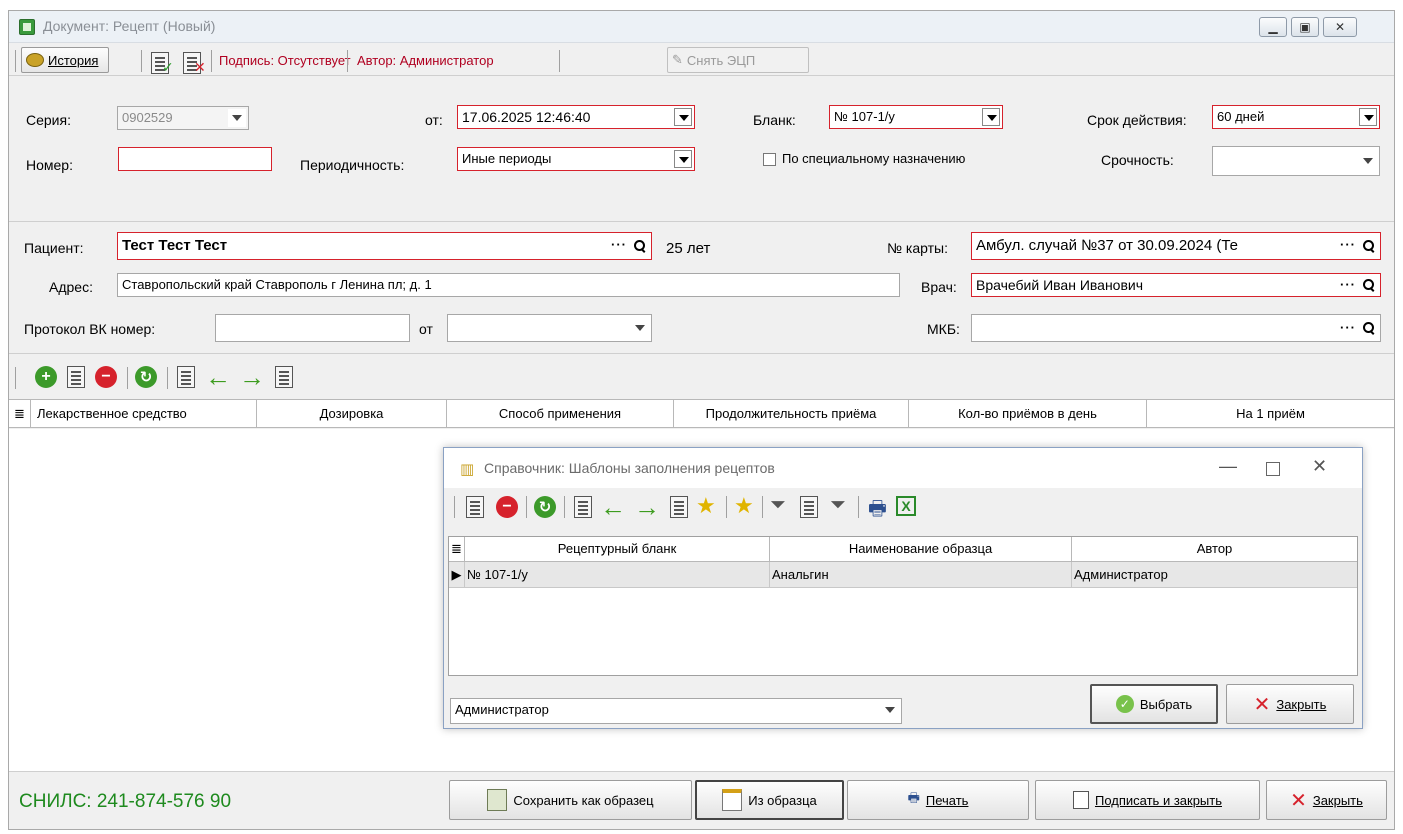 Image resolution: width=1403 pixels, height=834 pixels. Describe the element at coordinates (721, 60) in the screenshot. I see `remove-sign-label: Снять ЭЦП` at that location.